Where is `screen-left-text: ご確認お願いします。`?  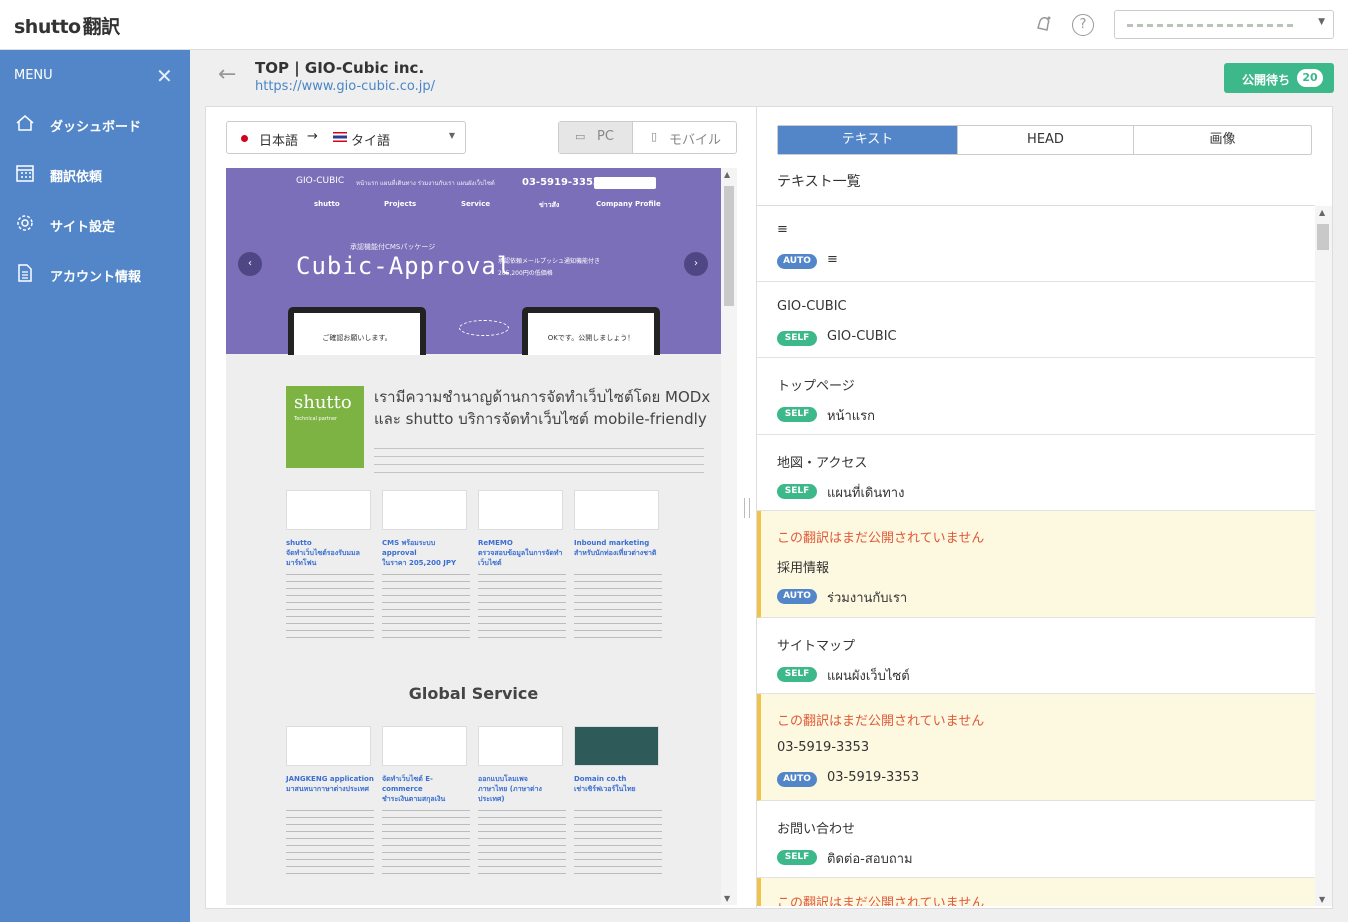
screen-left-text: ご確認お願いします。 is located at coordinates (357, 334).